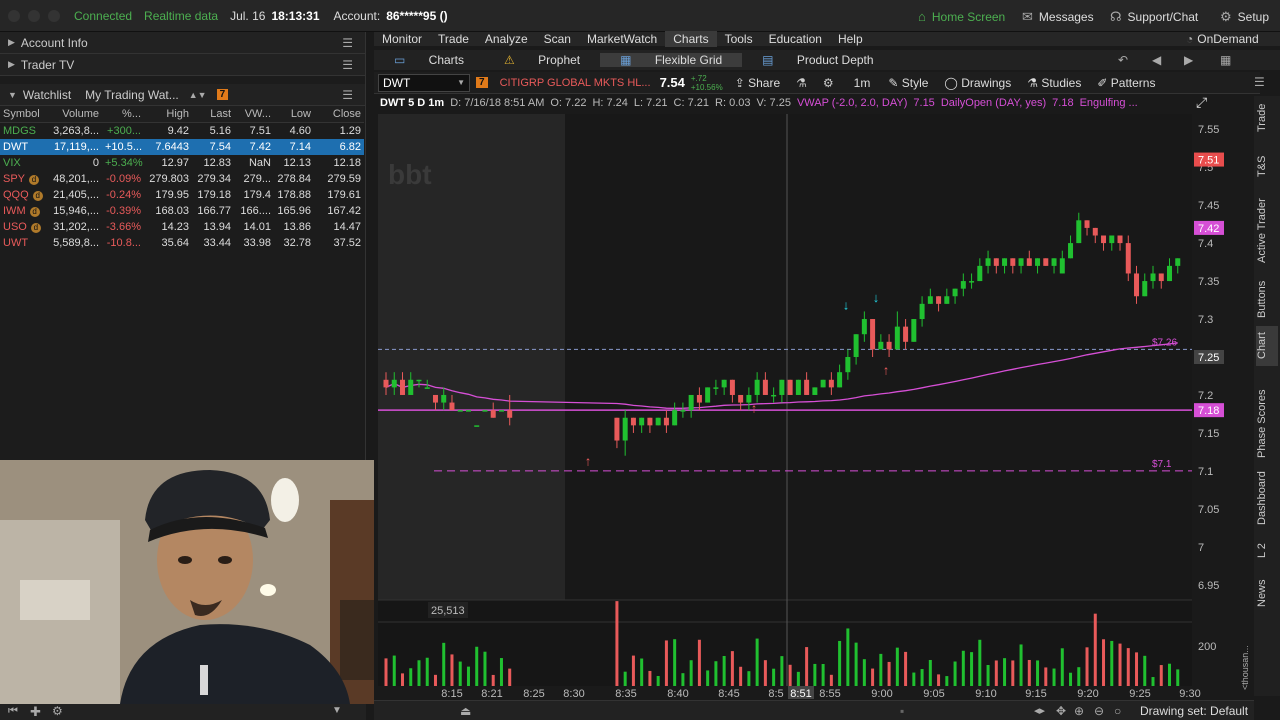  Describe the element at coordinates (1267, 299) in the screenshot. I see `side-tab-buttons: Buttons` at that location.